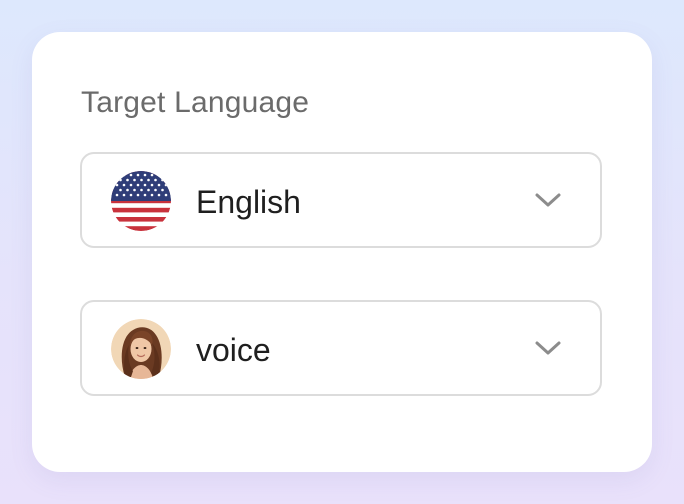  Describe the element at coordinates (341, 348) in the screenshot. I see `voice-select: voice` at that location.